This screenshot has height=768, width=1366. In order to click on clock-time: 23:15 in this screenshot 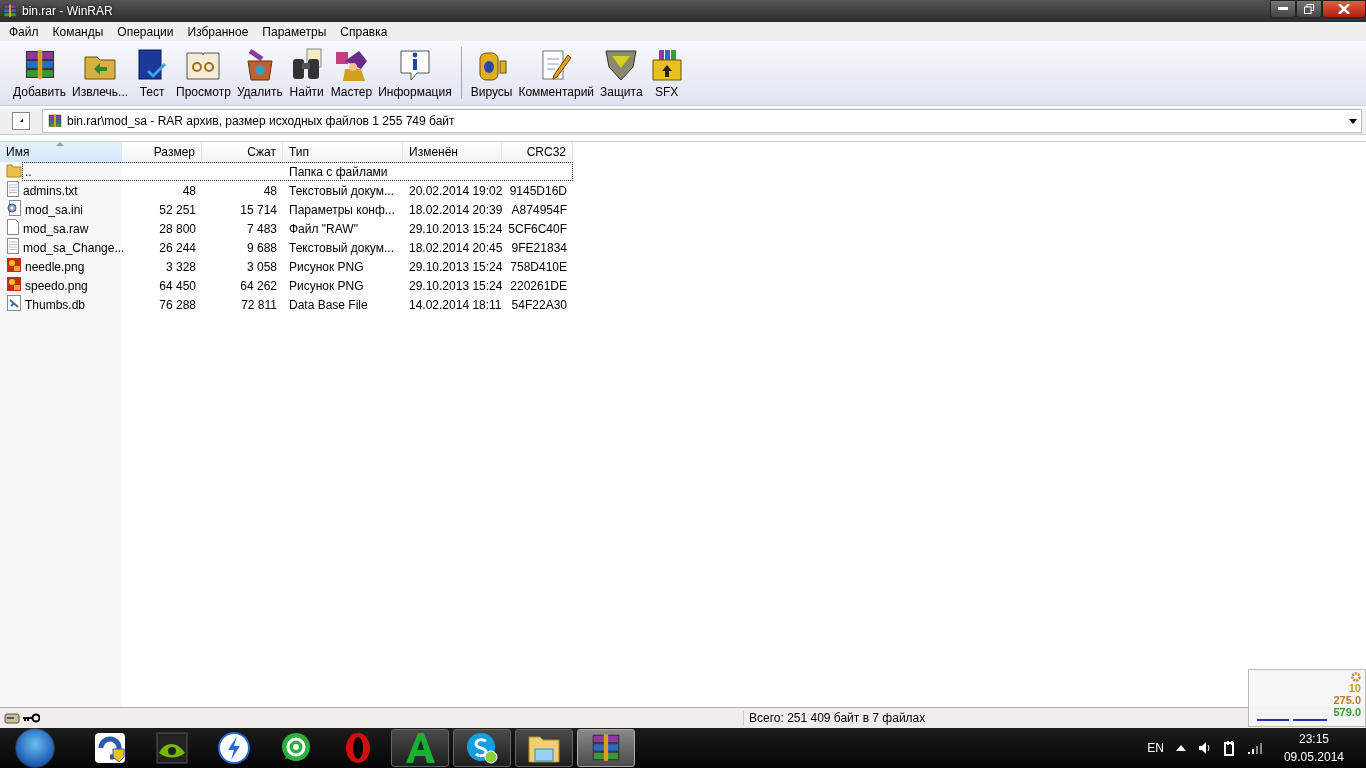, I will do `click(1313, 739)`.